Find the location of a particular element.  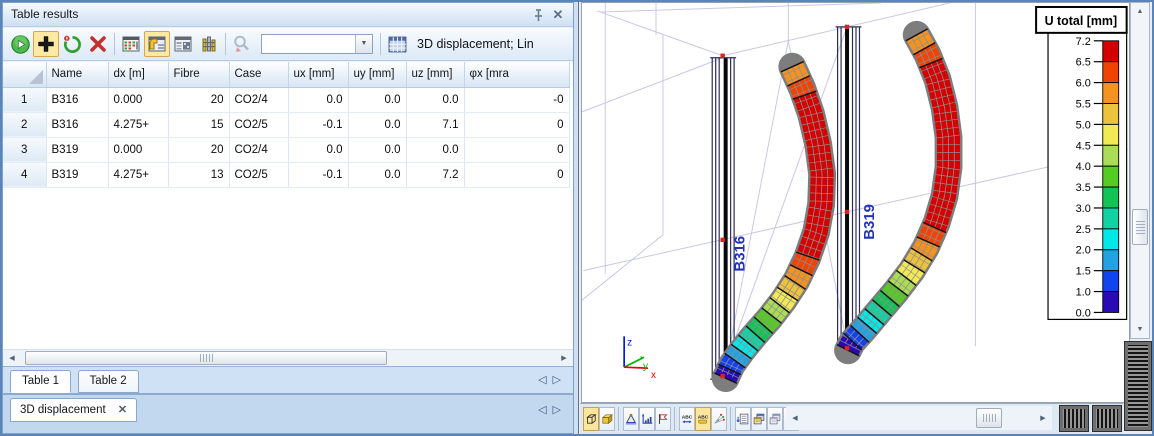

render-solid-button is located at coordinates (607, 419).